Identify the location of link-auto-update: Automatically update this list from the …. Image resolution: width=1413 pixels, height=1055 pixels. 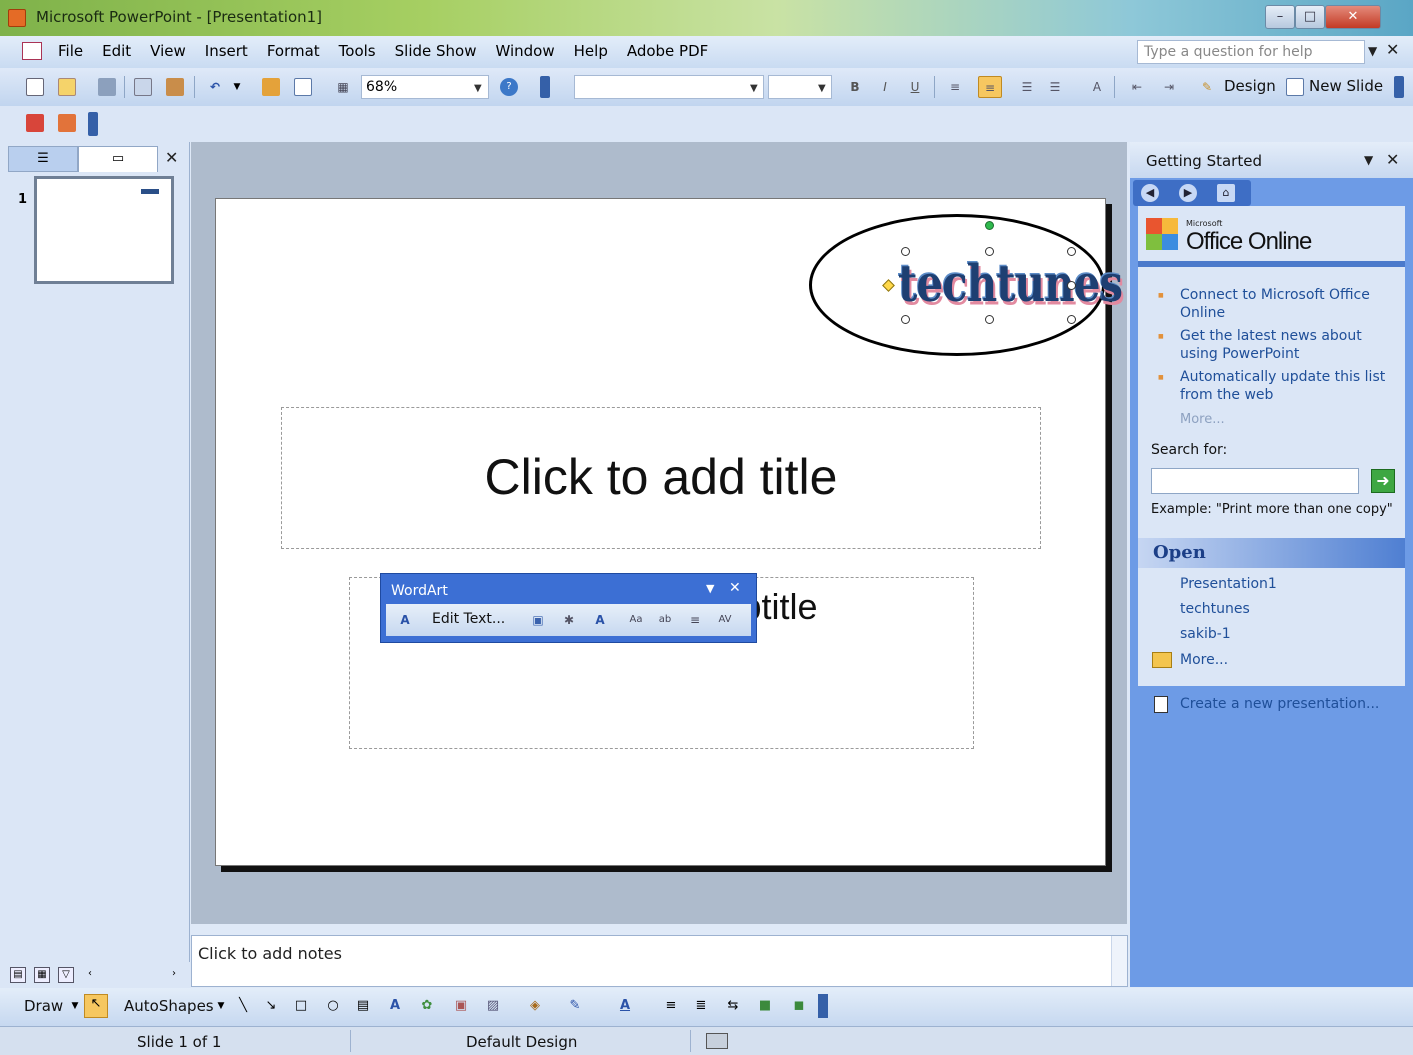
(1277, 386).